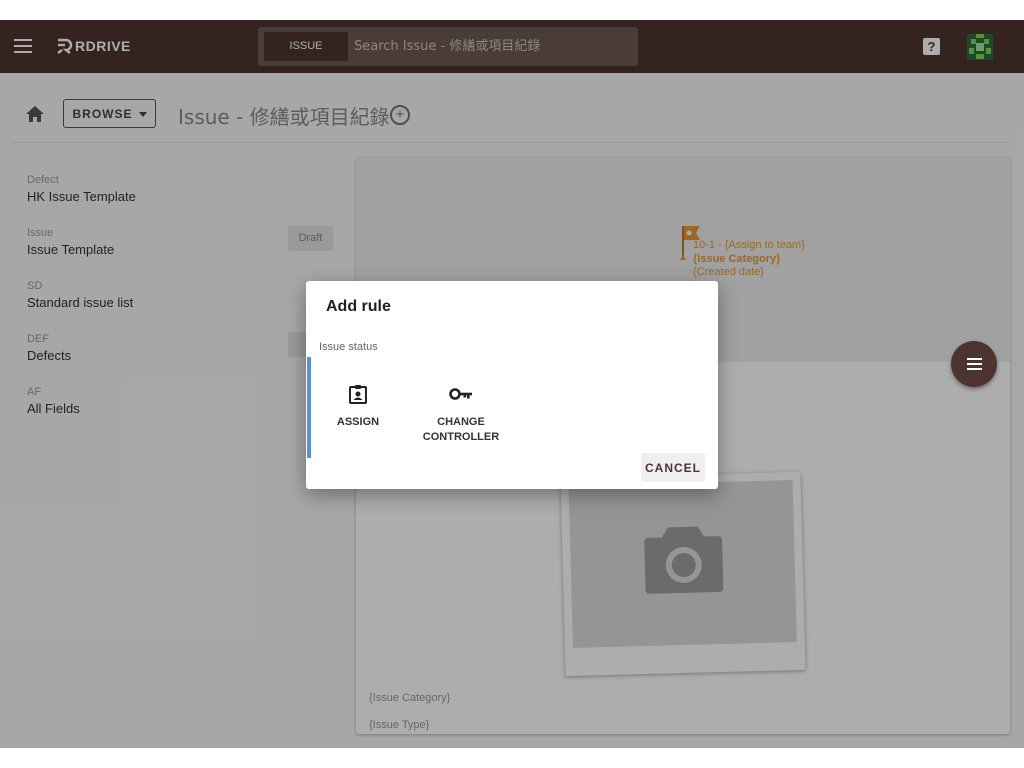 The height and width of the screenshot is (768, 1024). I want to click on fab-menu-button, so click(974, 364).